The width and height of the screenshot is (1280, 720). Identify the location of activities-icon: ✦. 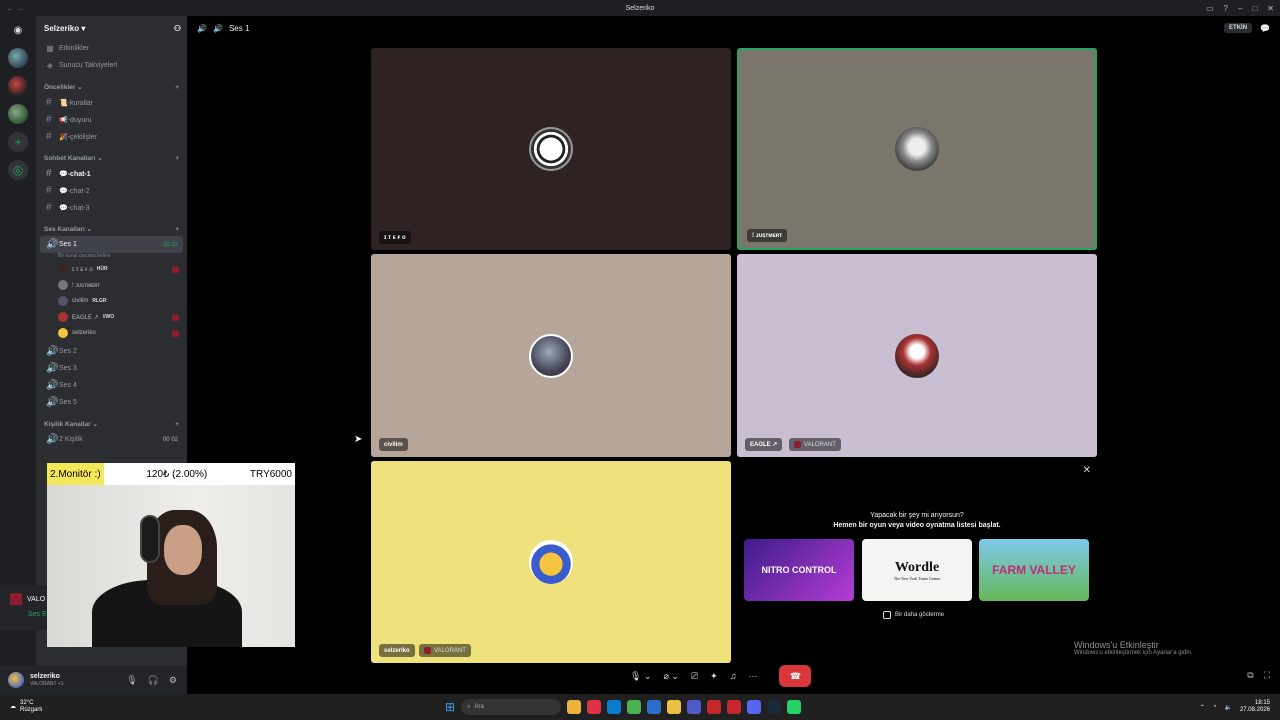
(714, 676).